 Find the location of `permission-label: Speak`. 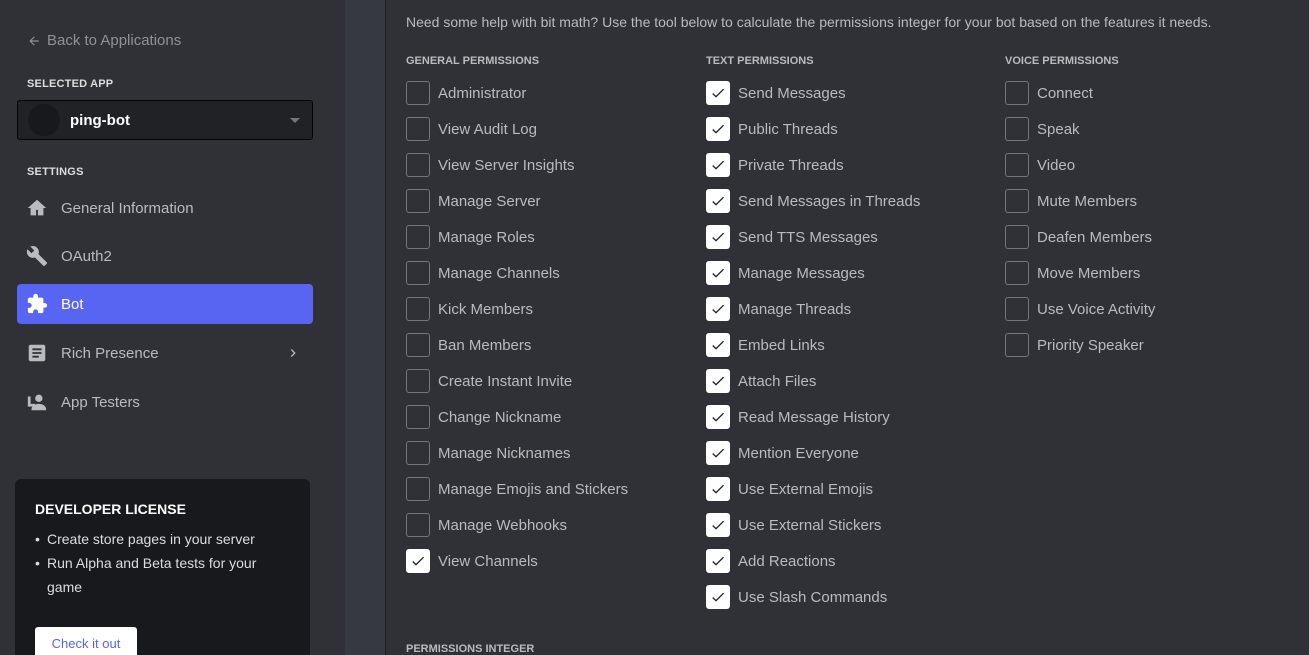

permission-label: Speak is located at coordinates (1058, 129).